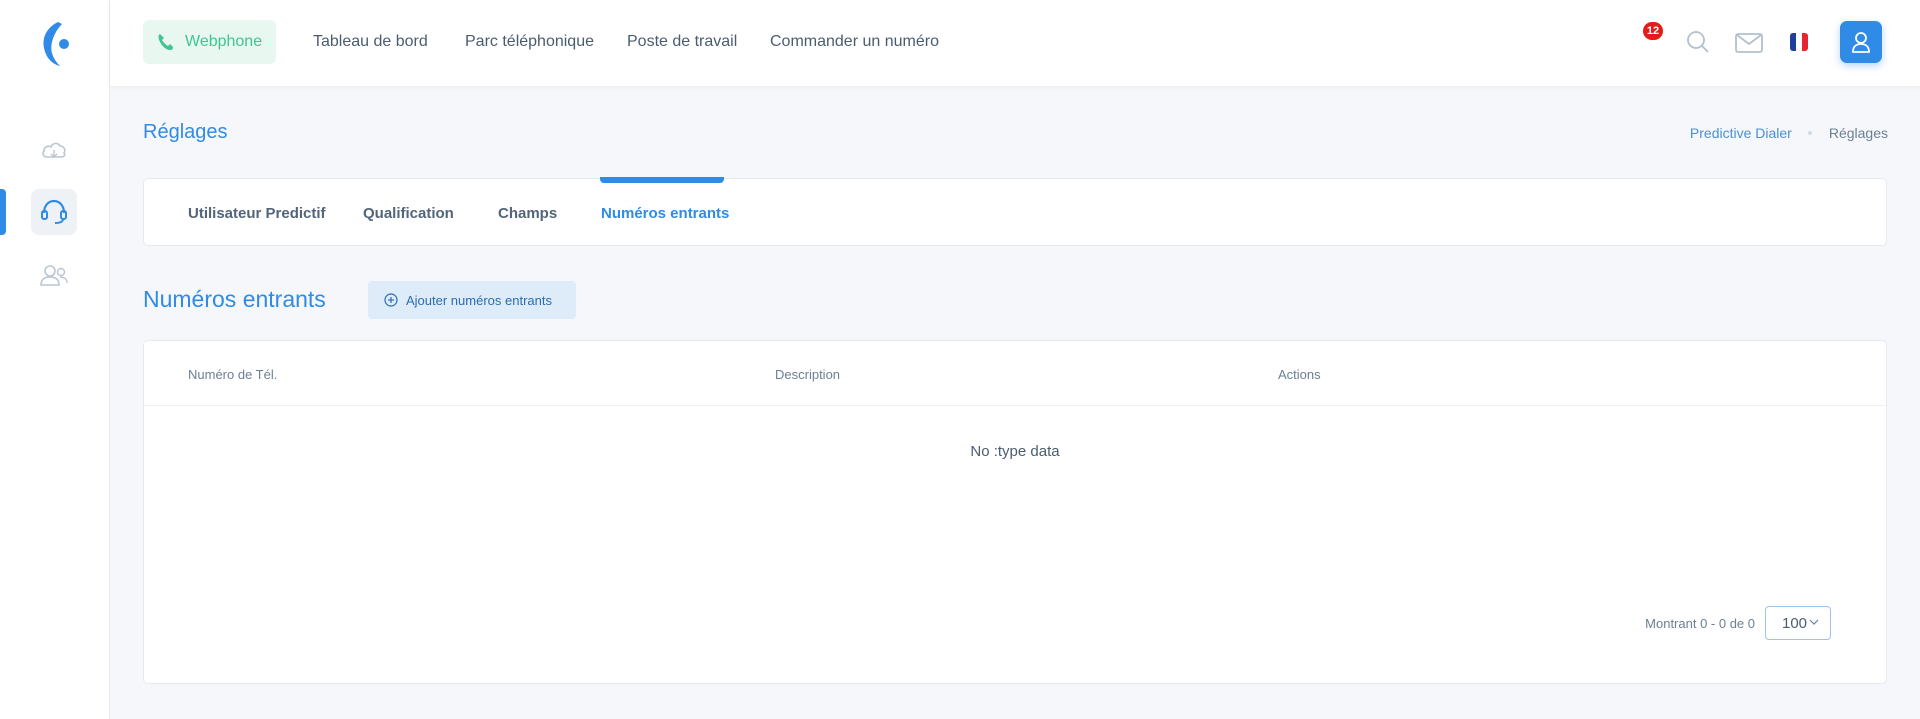 The height and width of the screenshot is (719, 1920). I want to click on phone-icon, so click(165, 42).